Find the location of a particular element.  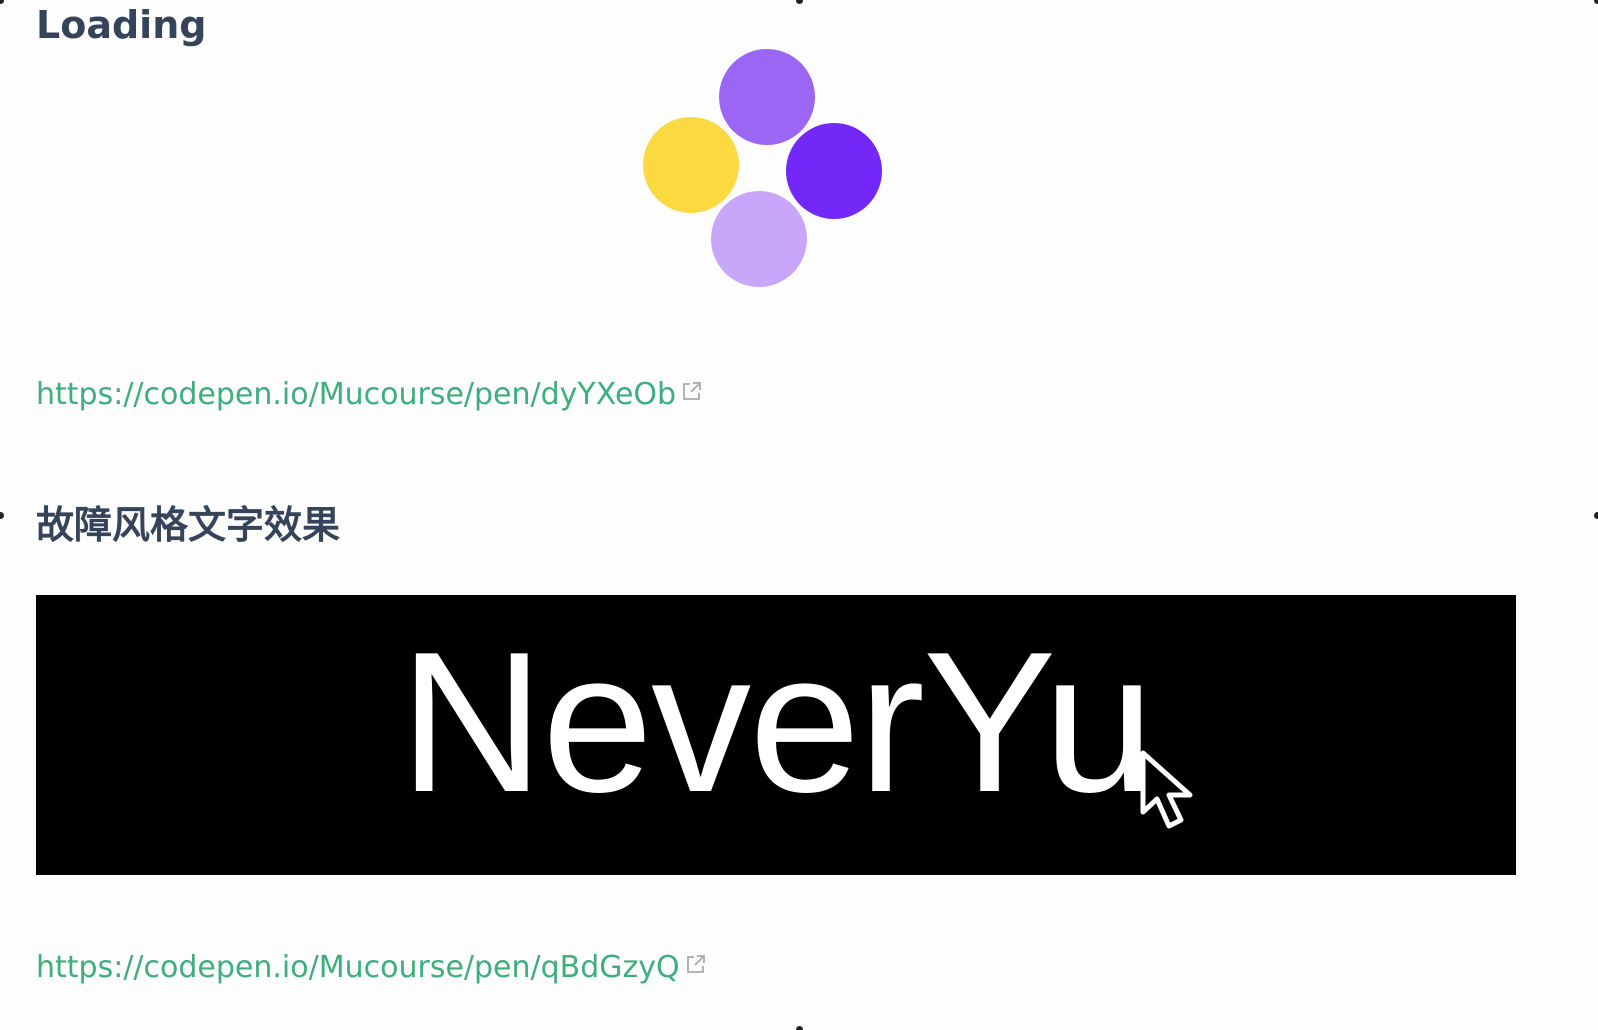

loader-dot-right is located at coordinates (834, 171).